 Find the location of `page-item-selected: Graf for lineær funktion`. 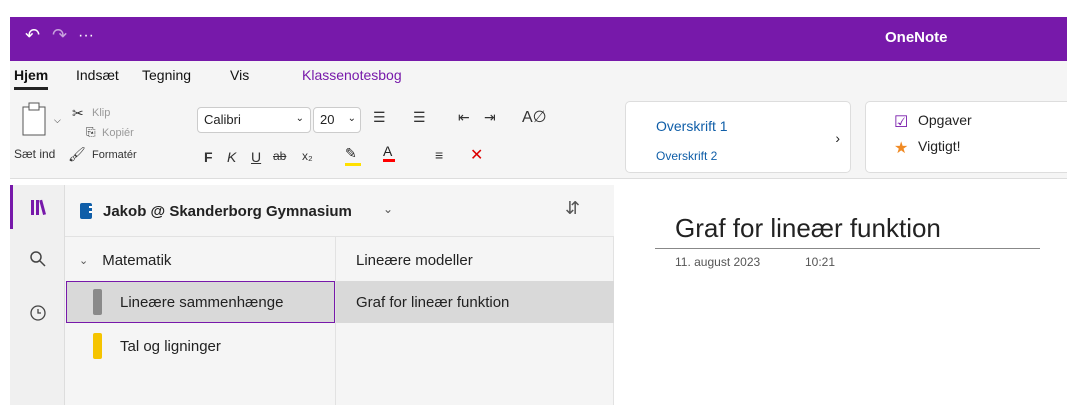

page-item-selected: Graf for lineær funktion is located at coordinates (475, 302).